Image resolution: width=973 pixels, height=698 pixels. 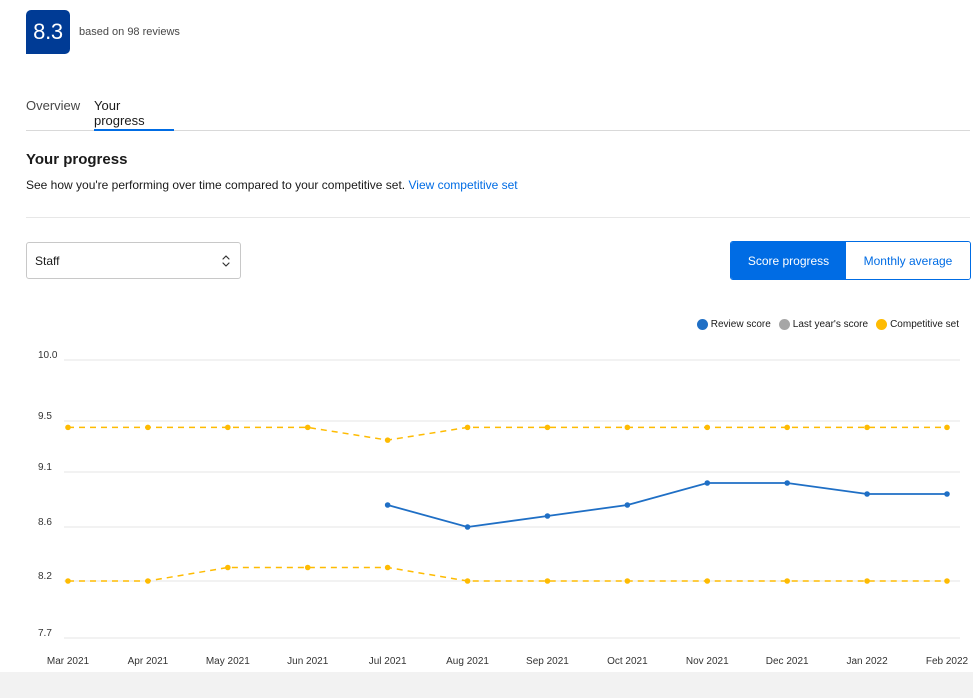 What do you see at coordinates (498, 113) in the screenshot?
I see `tab-bar: Overview Your progress` at bounding box center [498, 113].